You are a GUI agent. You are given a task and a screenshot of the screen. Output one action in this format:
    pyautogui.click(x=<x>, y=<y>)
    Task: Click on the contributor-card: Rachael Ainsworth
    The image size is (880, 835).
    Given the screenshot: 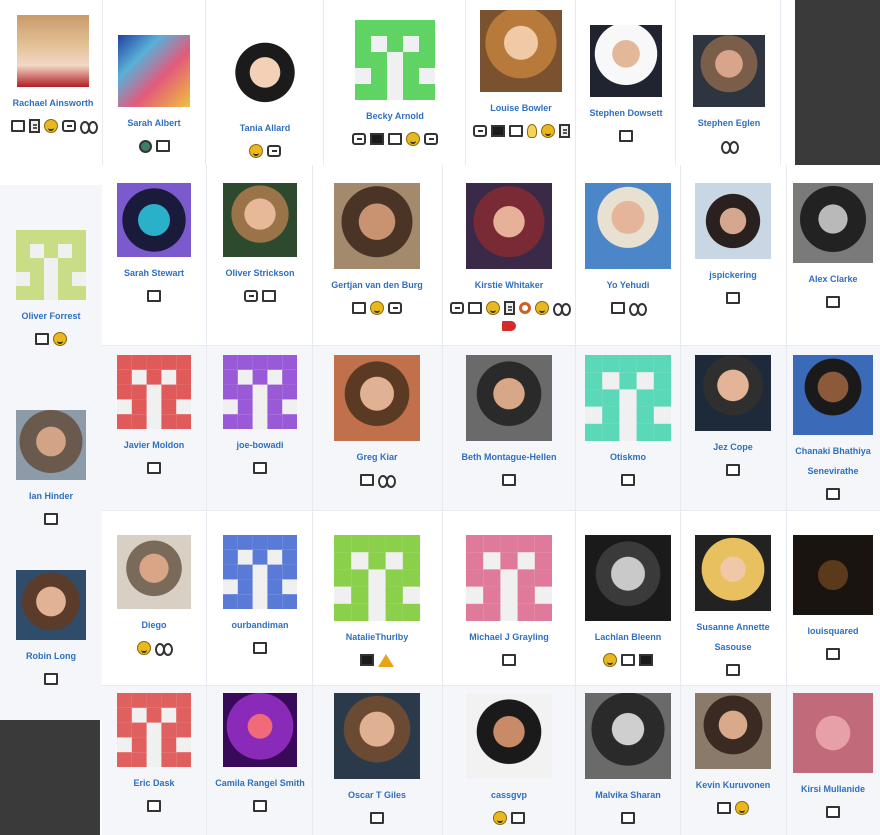 What is the action you would take?
    pyautogui.click(x=53, y=75)
    